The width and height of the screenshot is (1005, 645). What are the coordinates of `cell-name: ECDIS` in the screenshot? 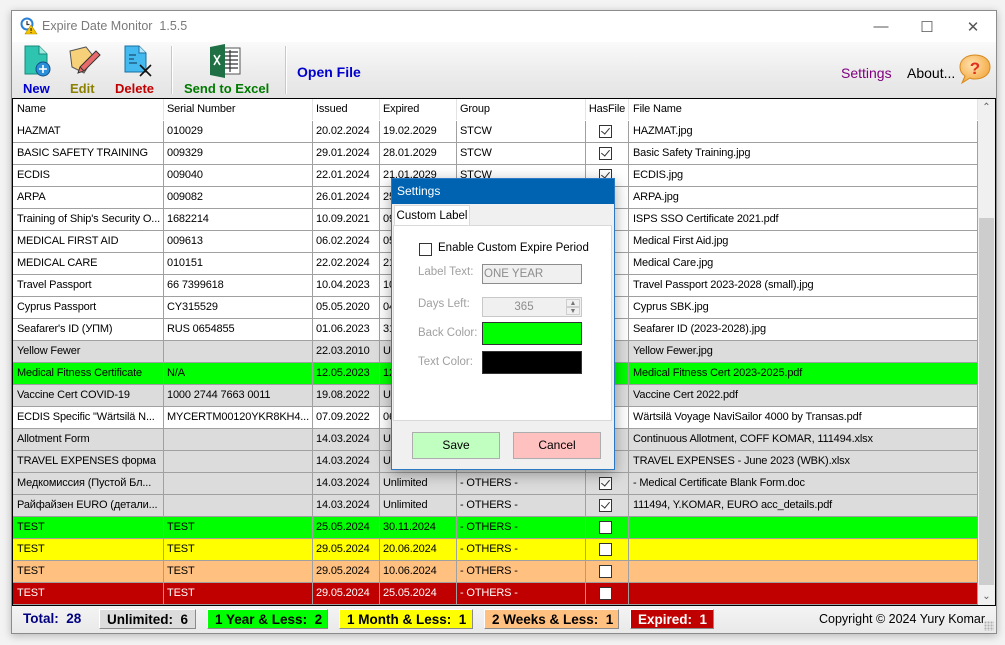 It's located at (88, 176).